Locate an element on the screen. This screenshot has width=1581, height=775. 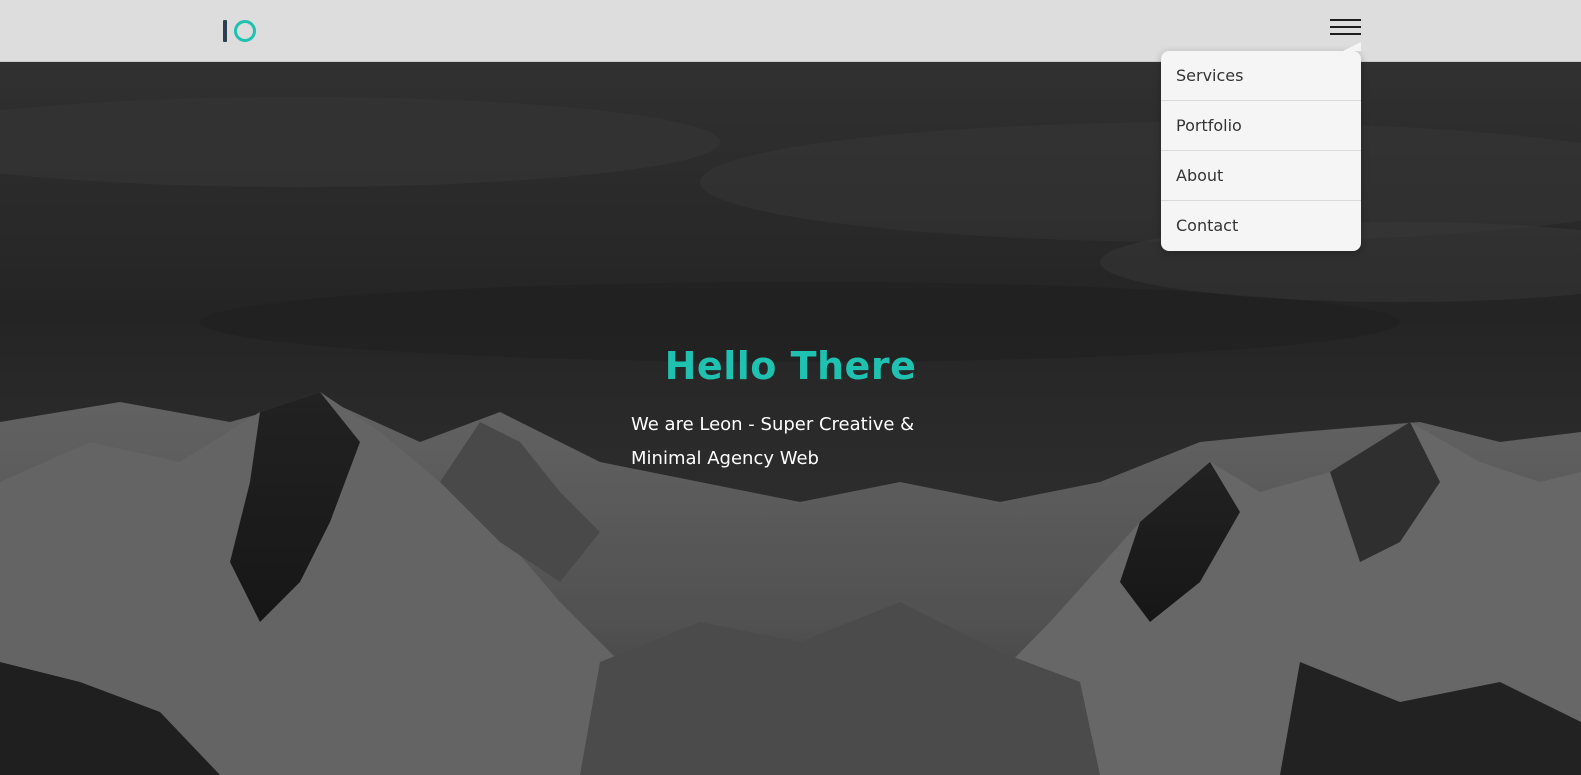
site-logo is located at coordinates (240, 31).